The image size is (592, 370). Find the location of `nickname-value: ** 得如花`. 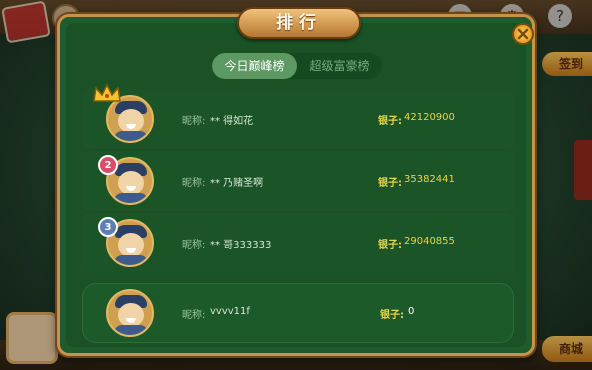

nickname-value: ** 得如花 is located at coordinates (232, 121).